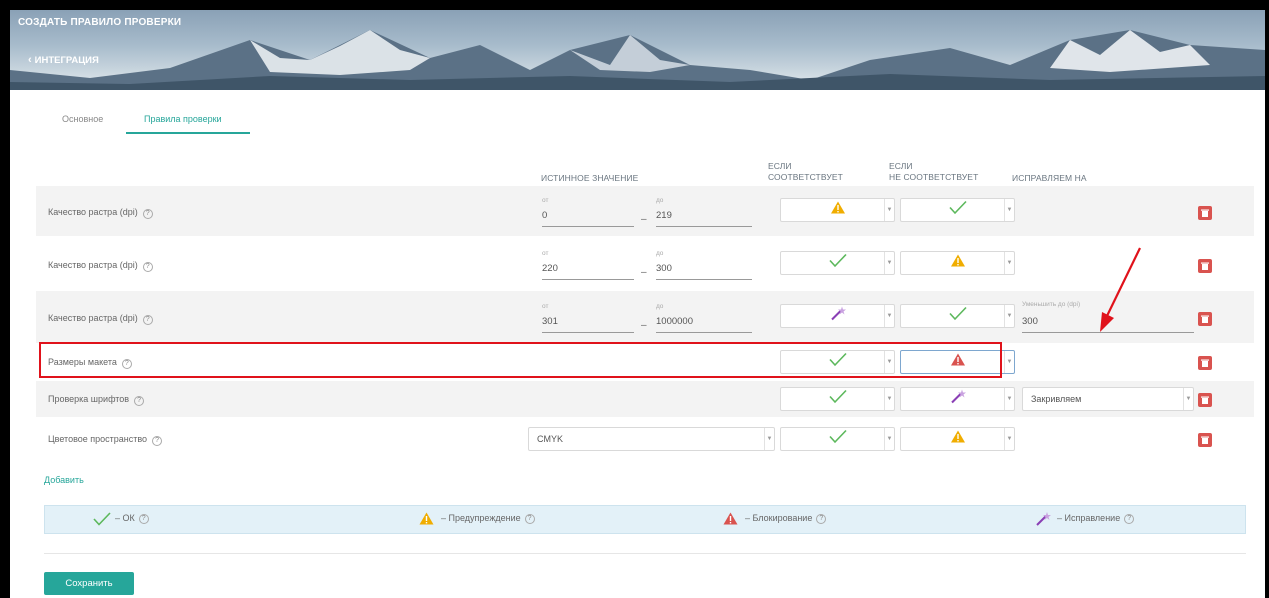 The height and width of the screenshot is (598, 1269). I want to click on range-to-input: 1000000, so click(704, 324).